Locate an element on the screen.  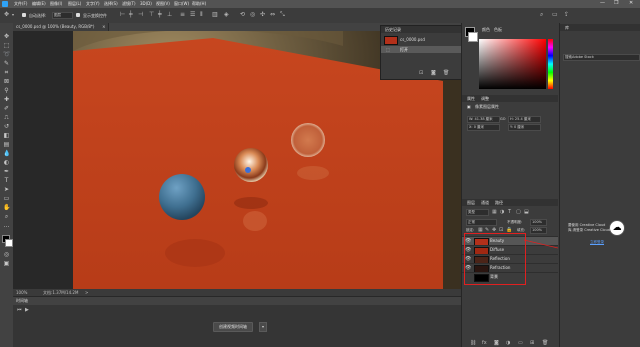
status-menu-arrow-icon: > is located at coordinates (86, 292).